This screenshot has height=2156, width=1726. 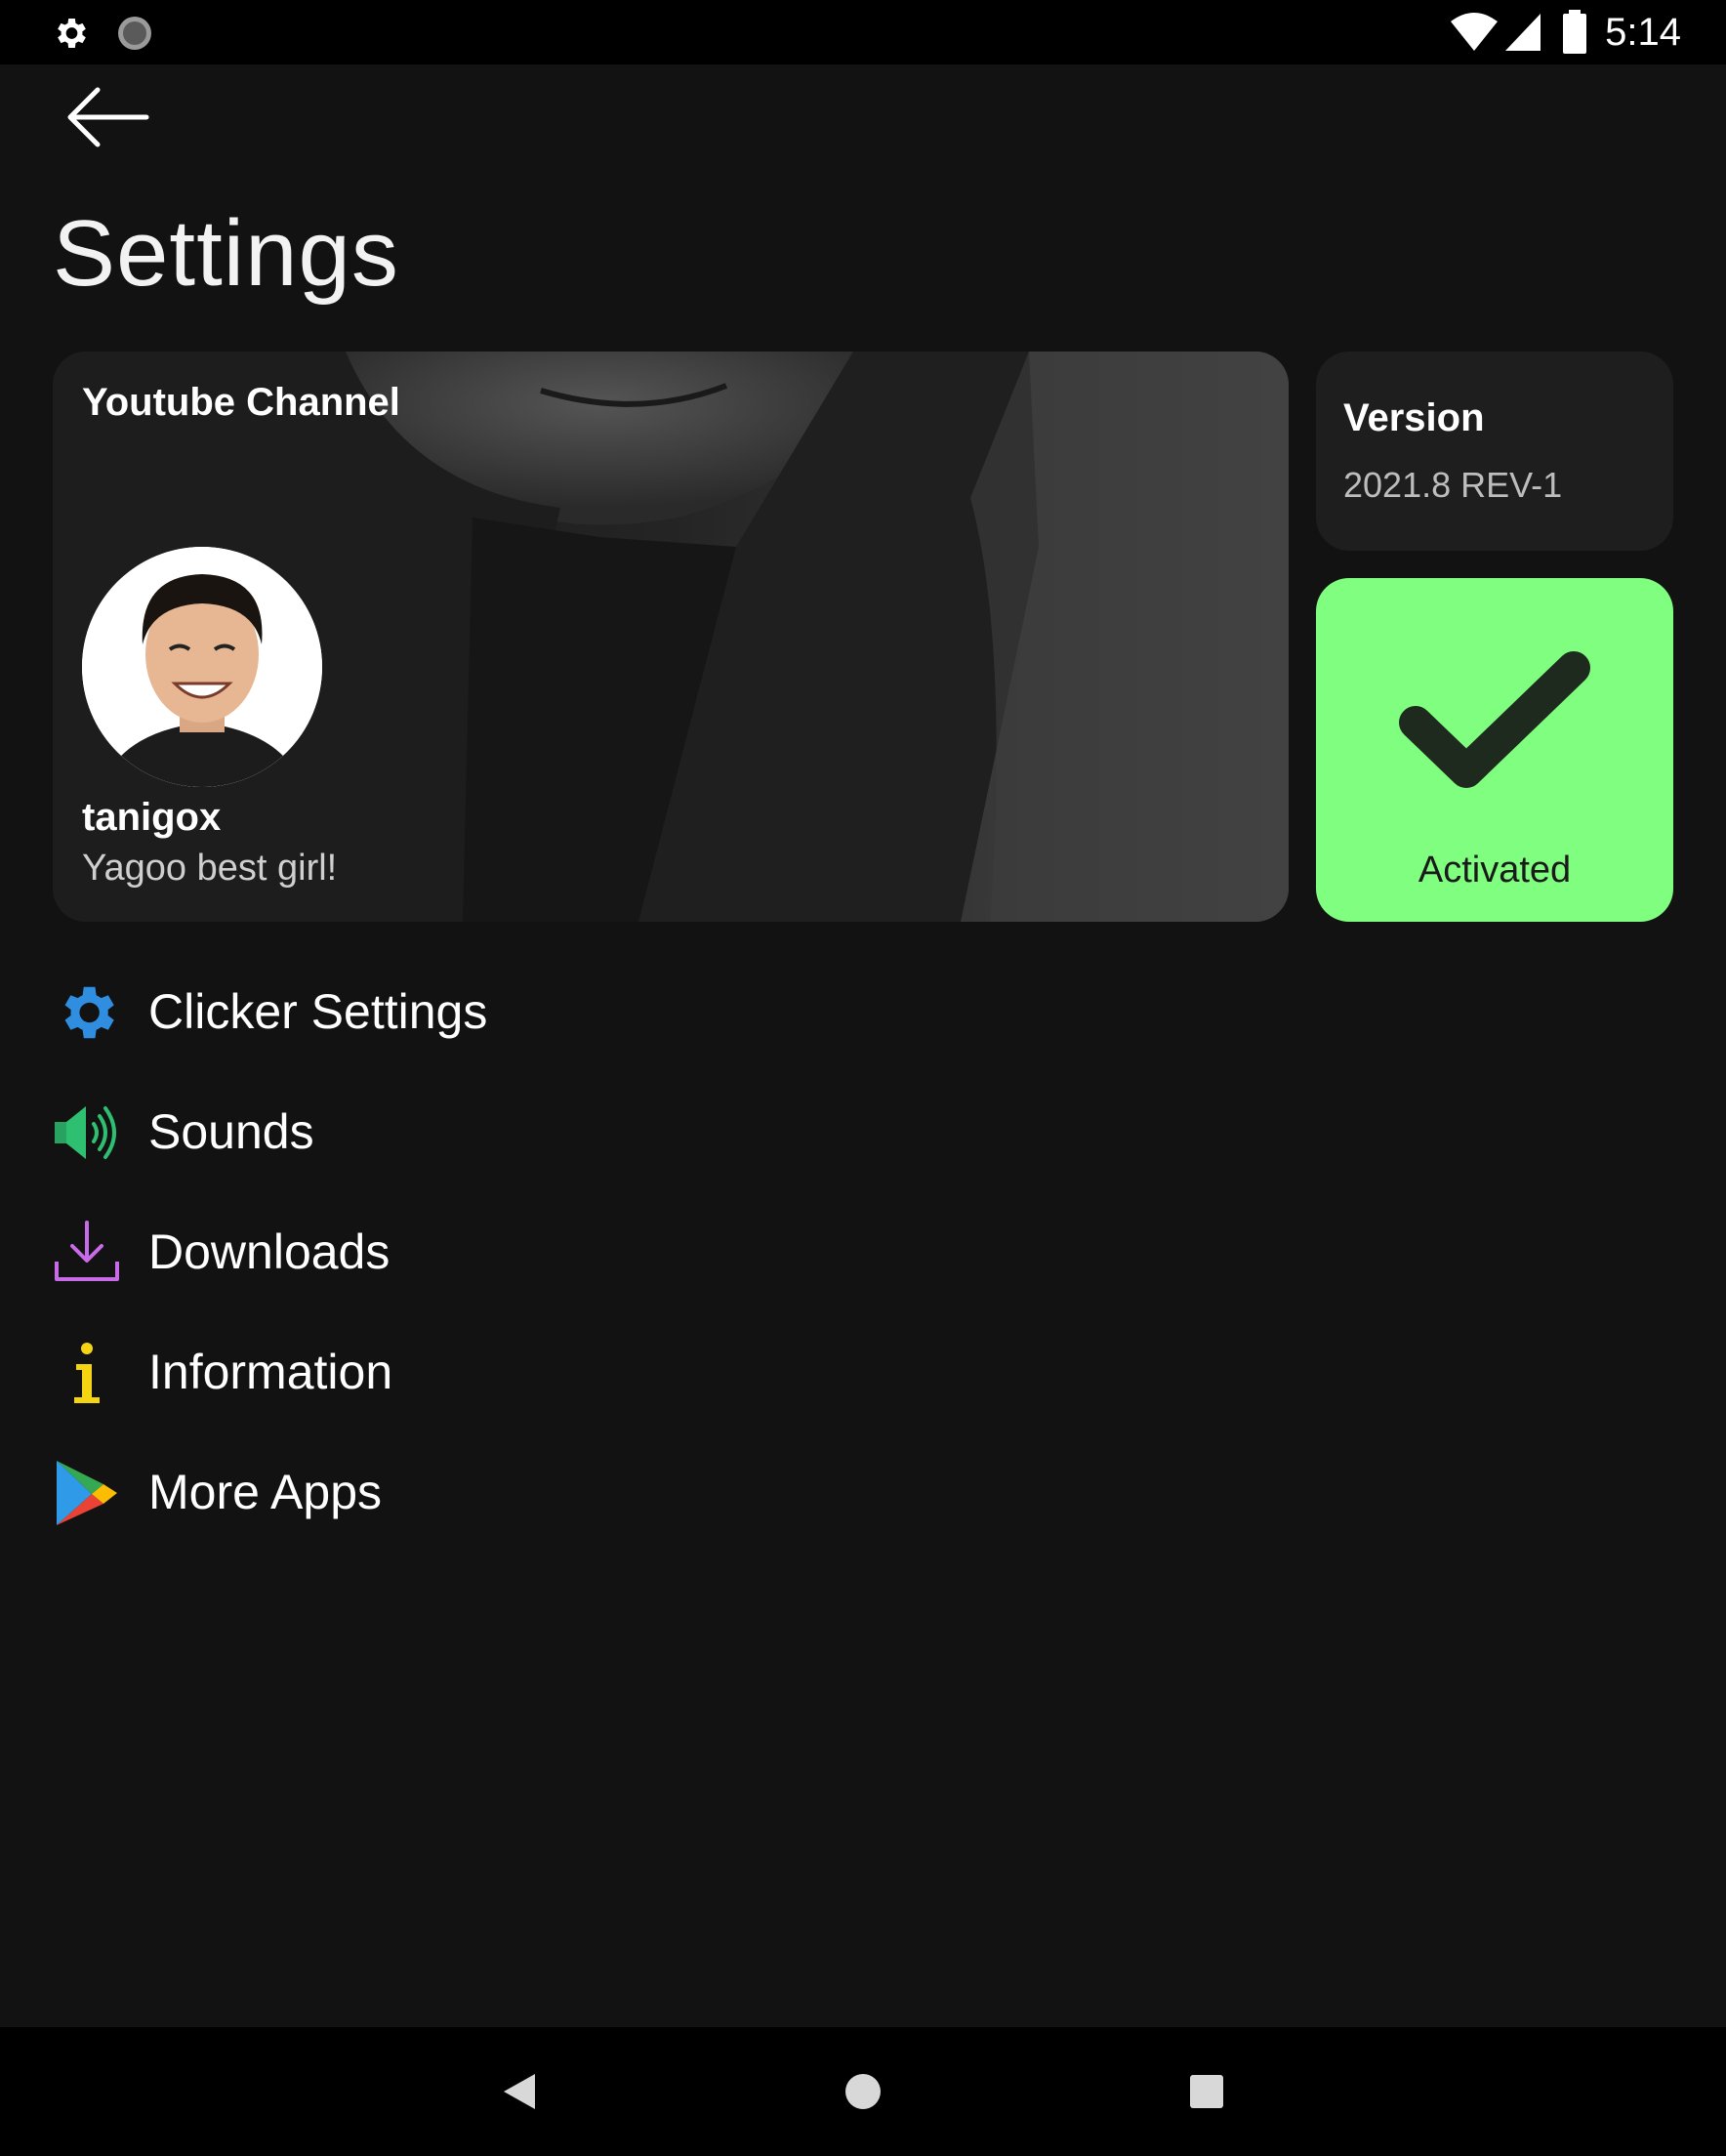 What do you see at coordinates (87, 1493) in the screenshot?
I see `play-store-icon` at bounding box center [87, 1493].